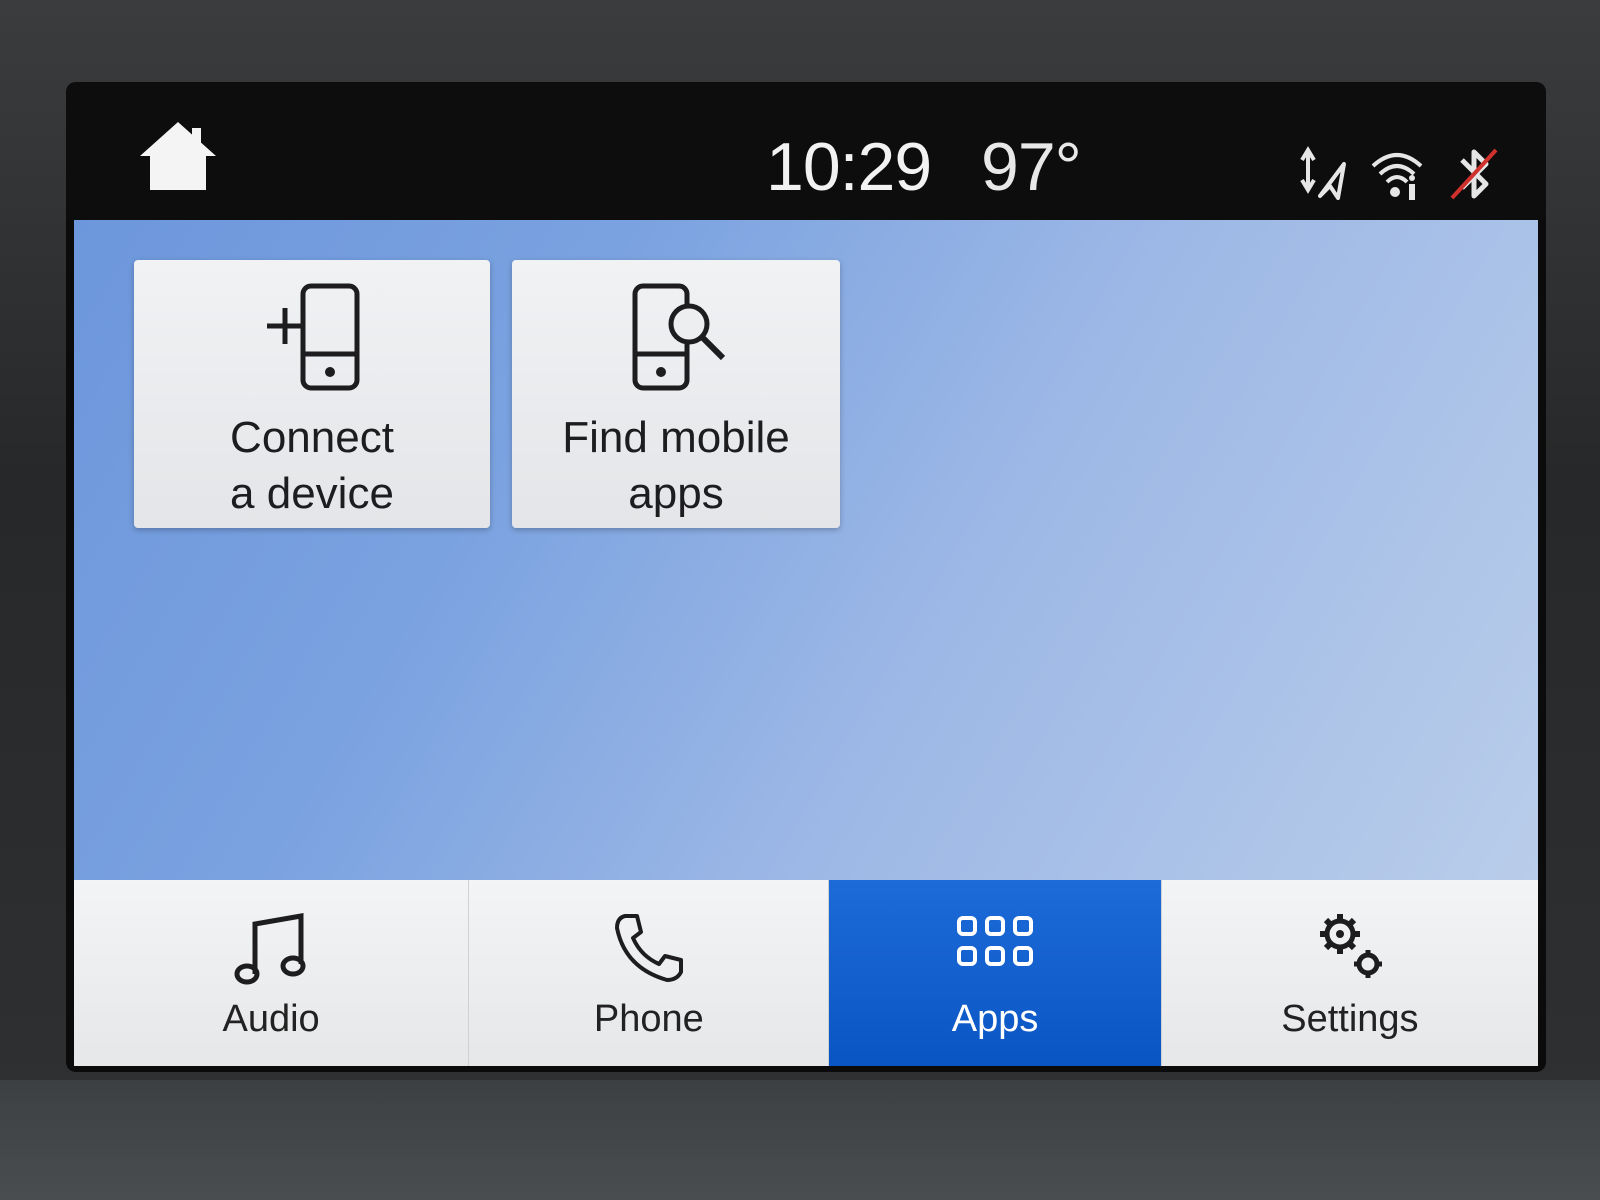 This screenshot has width=1600, height=1200. I want to click on add-phone-icon, so click(313, 337).